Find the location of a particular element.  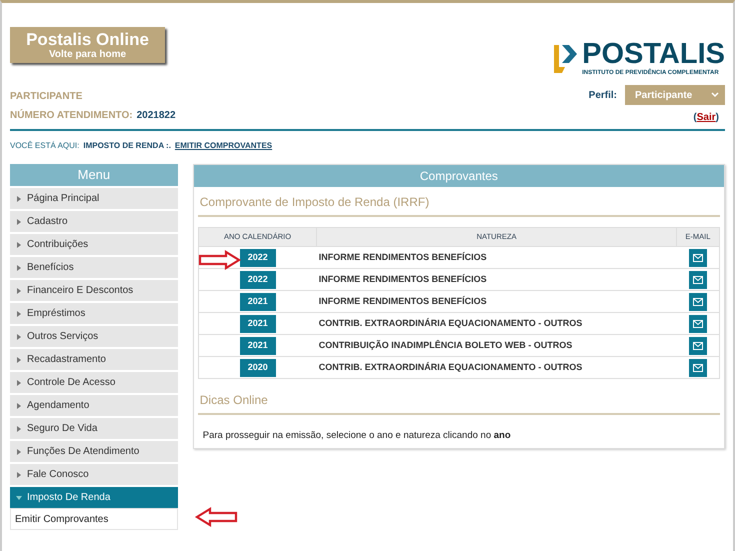

section-title: Comprovante de Imposto de Renda (IRRF) is located at coordinates (459, 202).